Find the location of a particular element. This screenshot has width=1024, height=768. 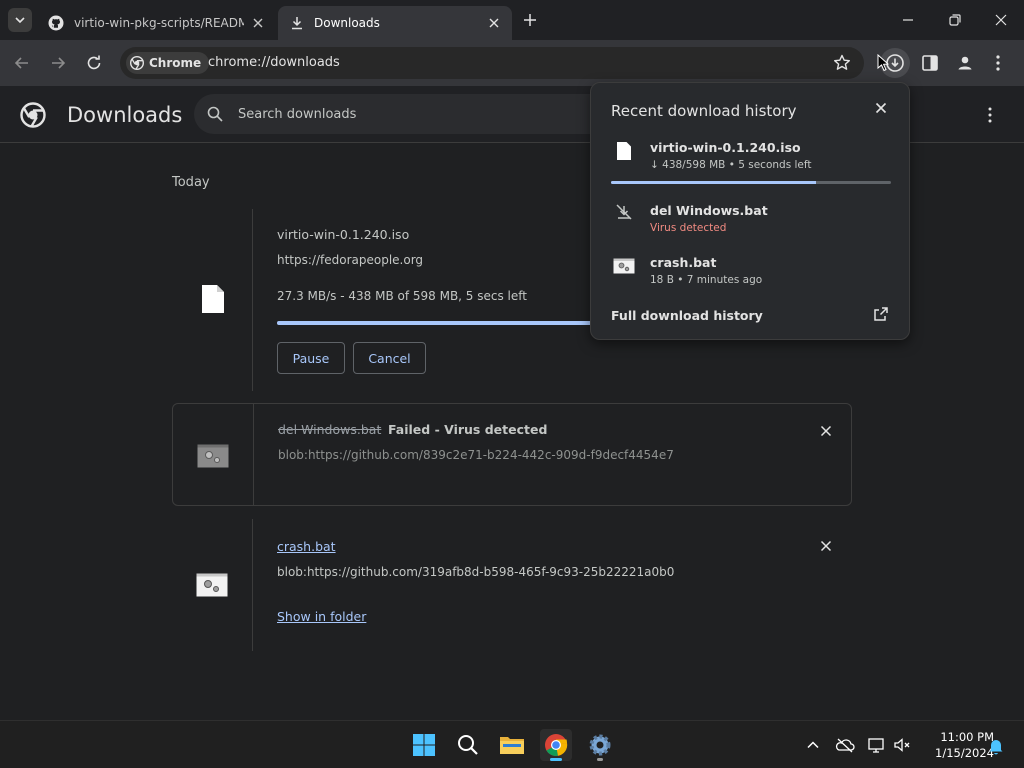

tab-title: virtio-win-pkg-scripts/README is located at coordinates (159, 23).